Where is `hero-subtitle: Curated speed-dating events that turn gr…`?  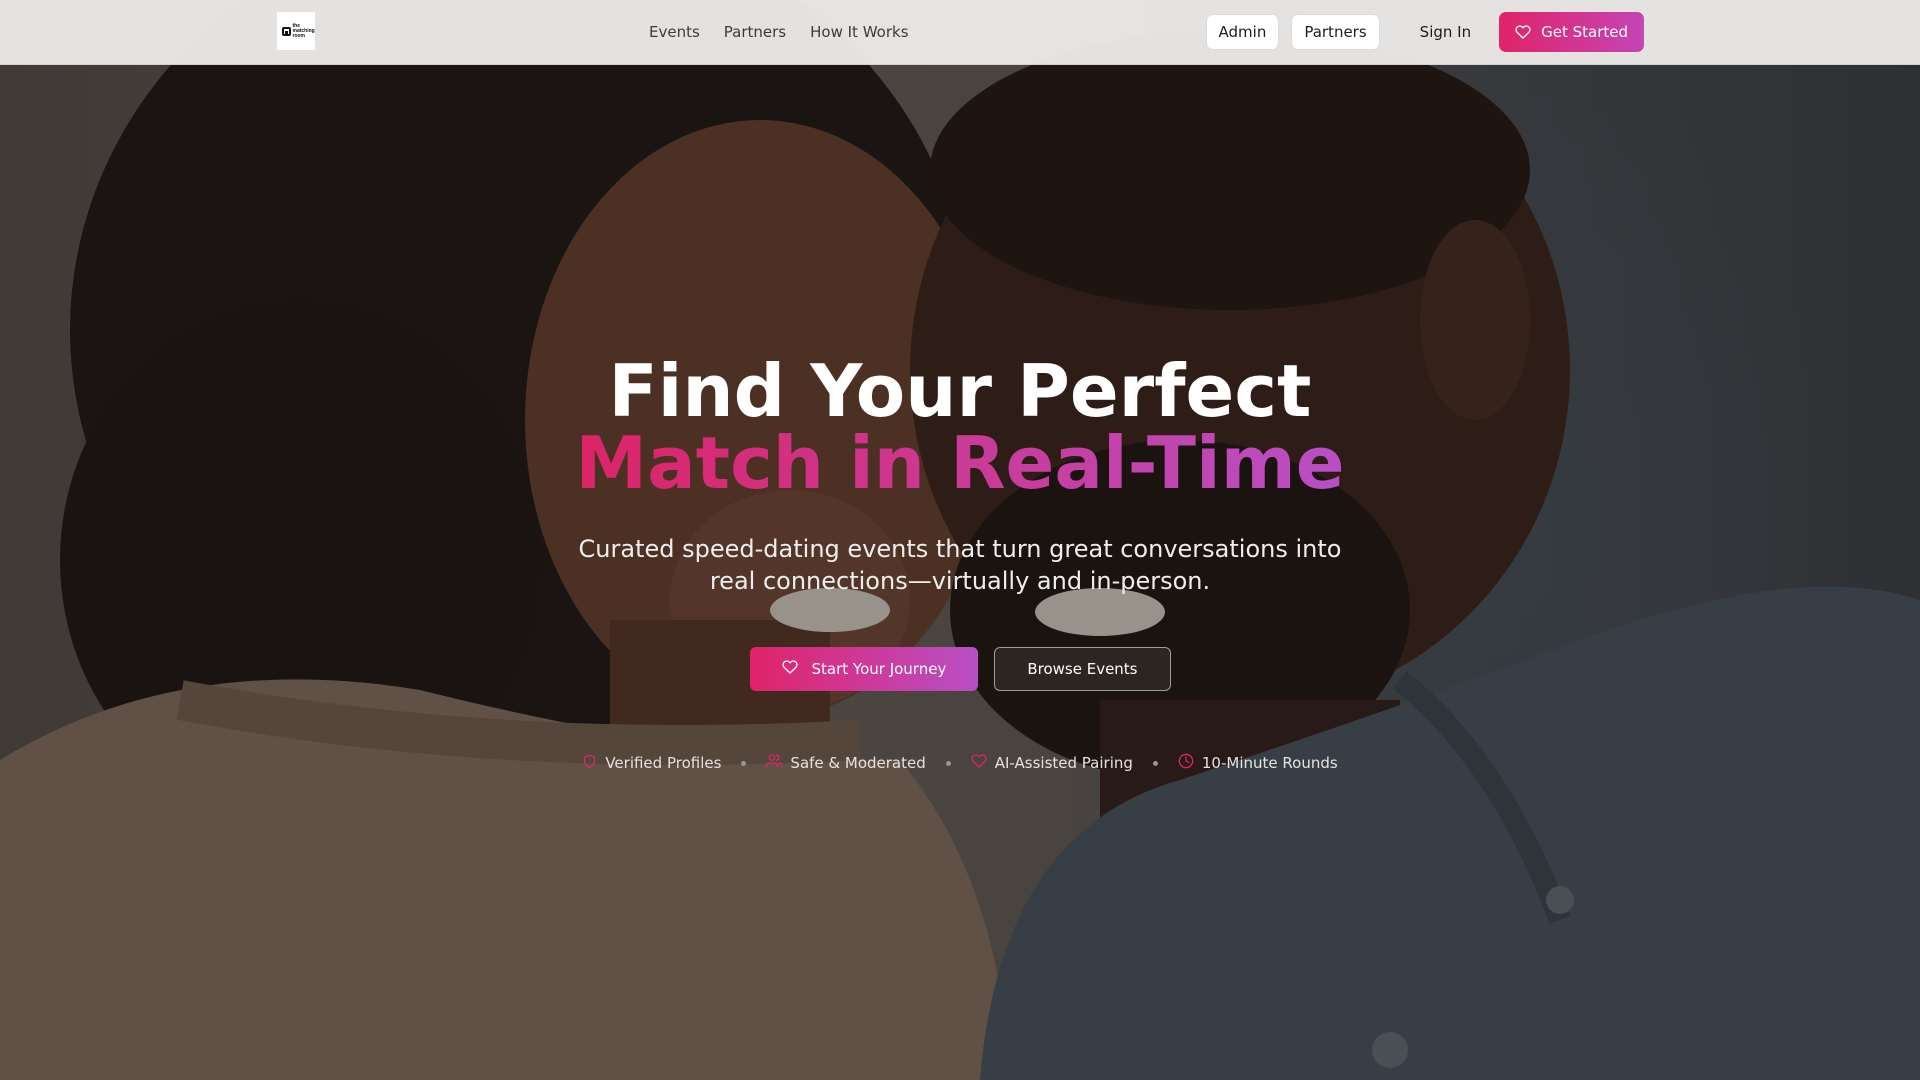
hero-subtitle: Curated speed-dating events that turn gr… is located at coordinates (960, 565).